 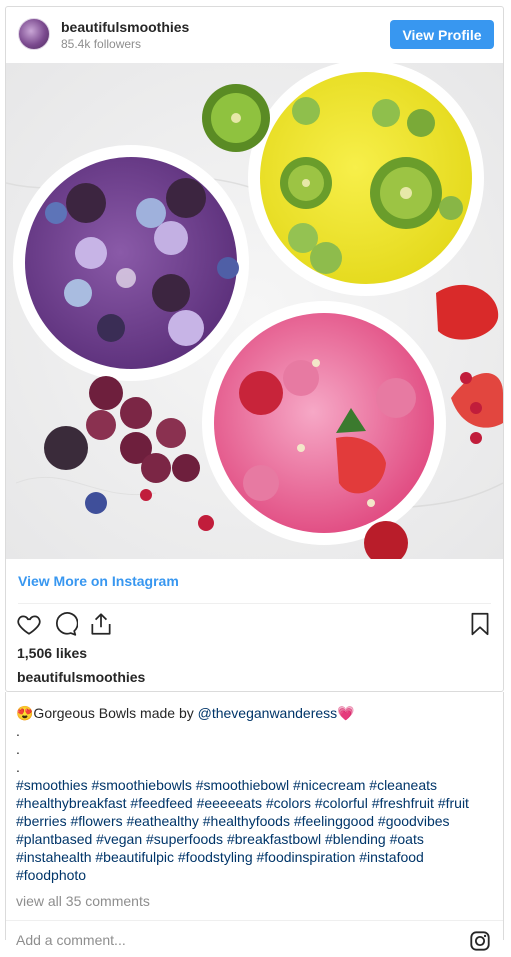 What do you see at coordinates (125, 27) in the screenshot?
I see `username: beautifulsmoothies` at bounding box center [125, 27].